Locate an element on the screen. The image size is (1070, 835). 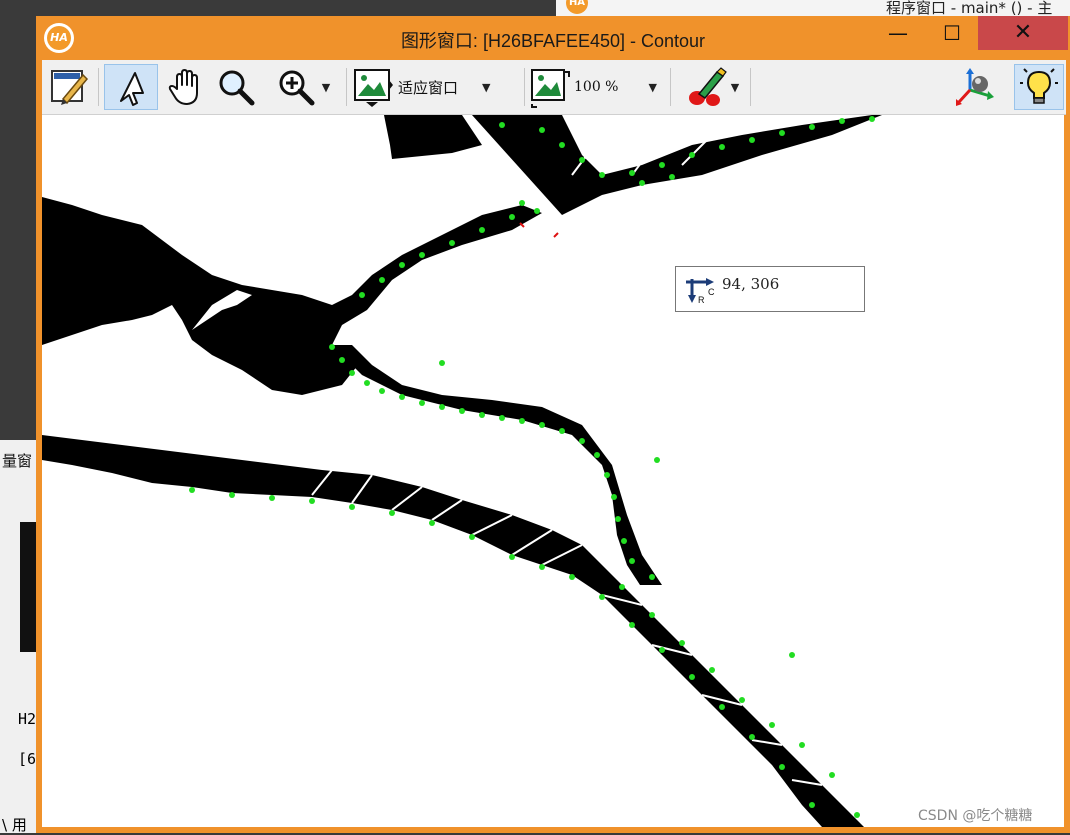
axes-3d-icon is located at coordinates (975, 87).